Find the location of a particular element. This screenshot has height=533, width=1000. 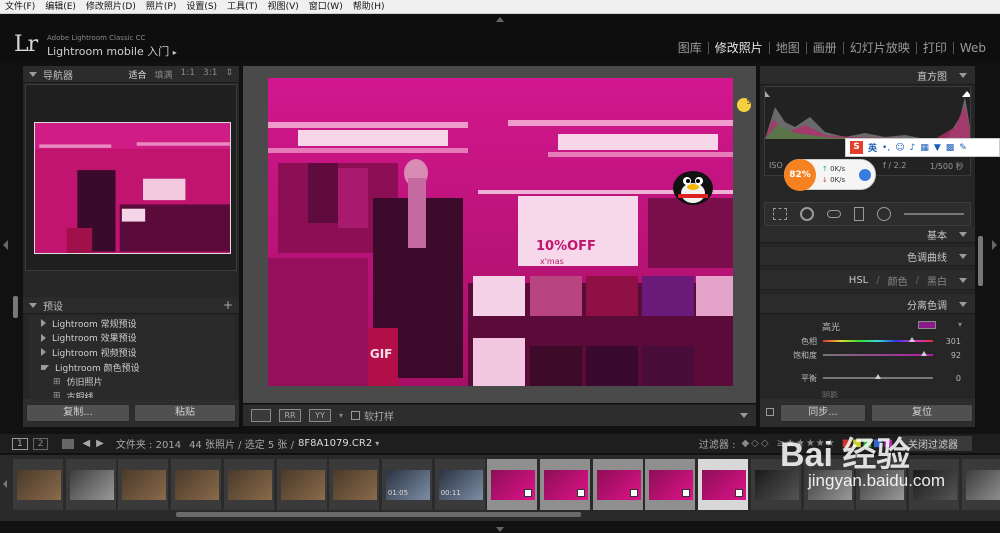

menu-item: 文件(F) is located at coordinates (20, 7).